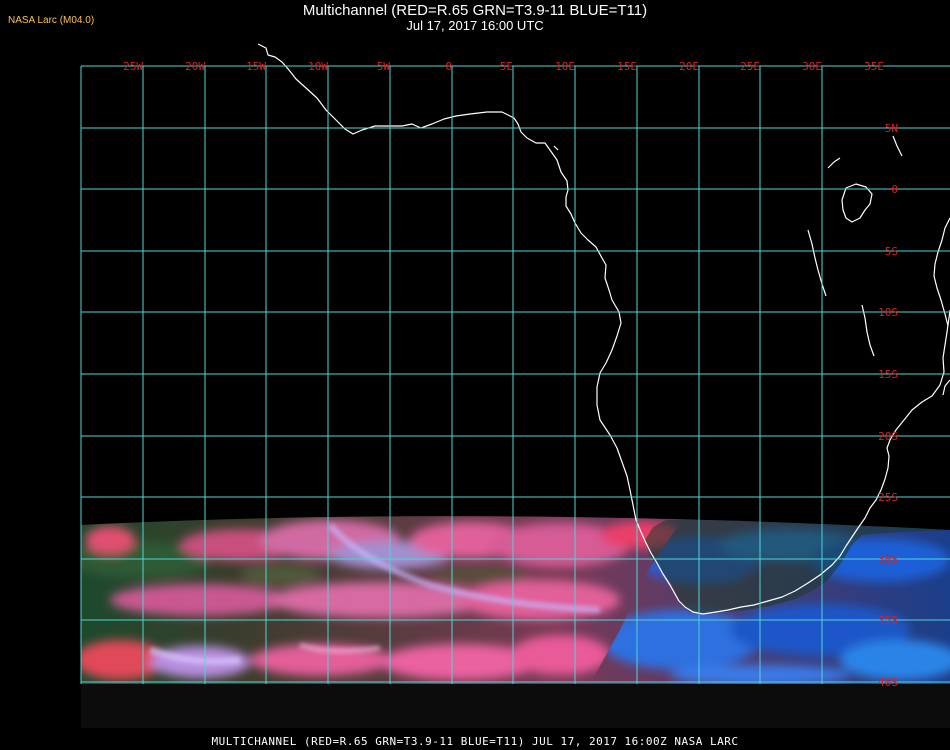 The width and height of the screenshot is (950, 750). What do you see at coordinates (888, 436) in the screenshot?
I see `lat-label: 20S` at bounding box center [888, 436].